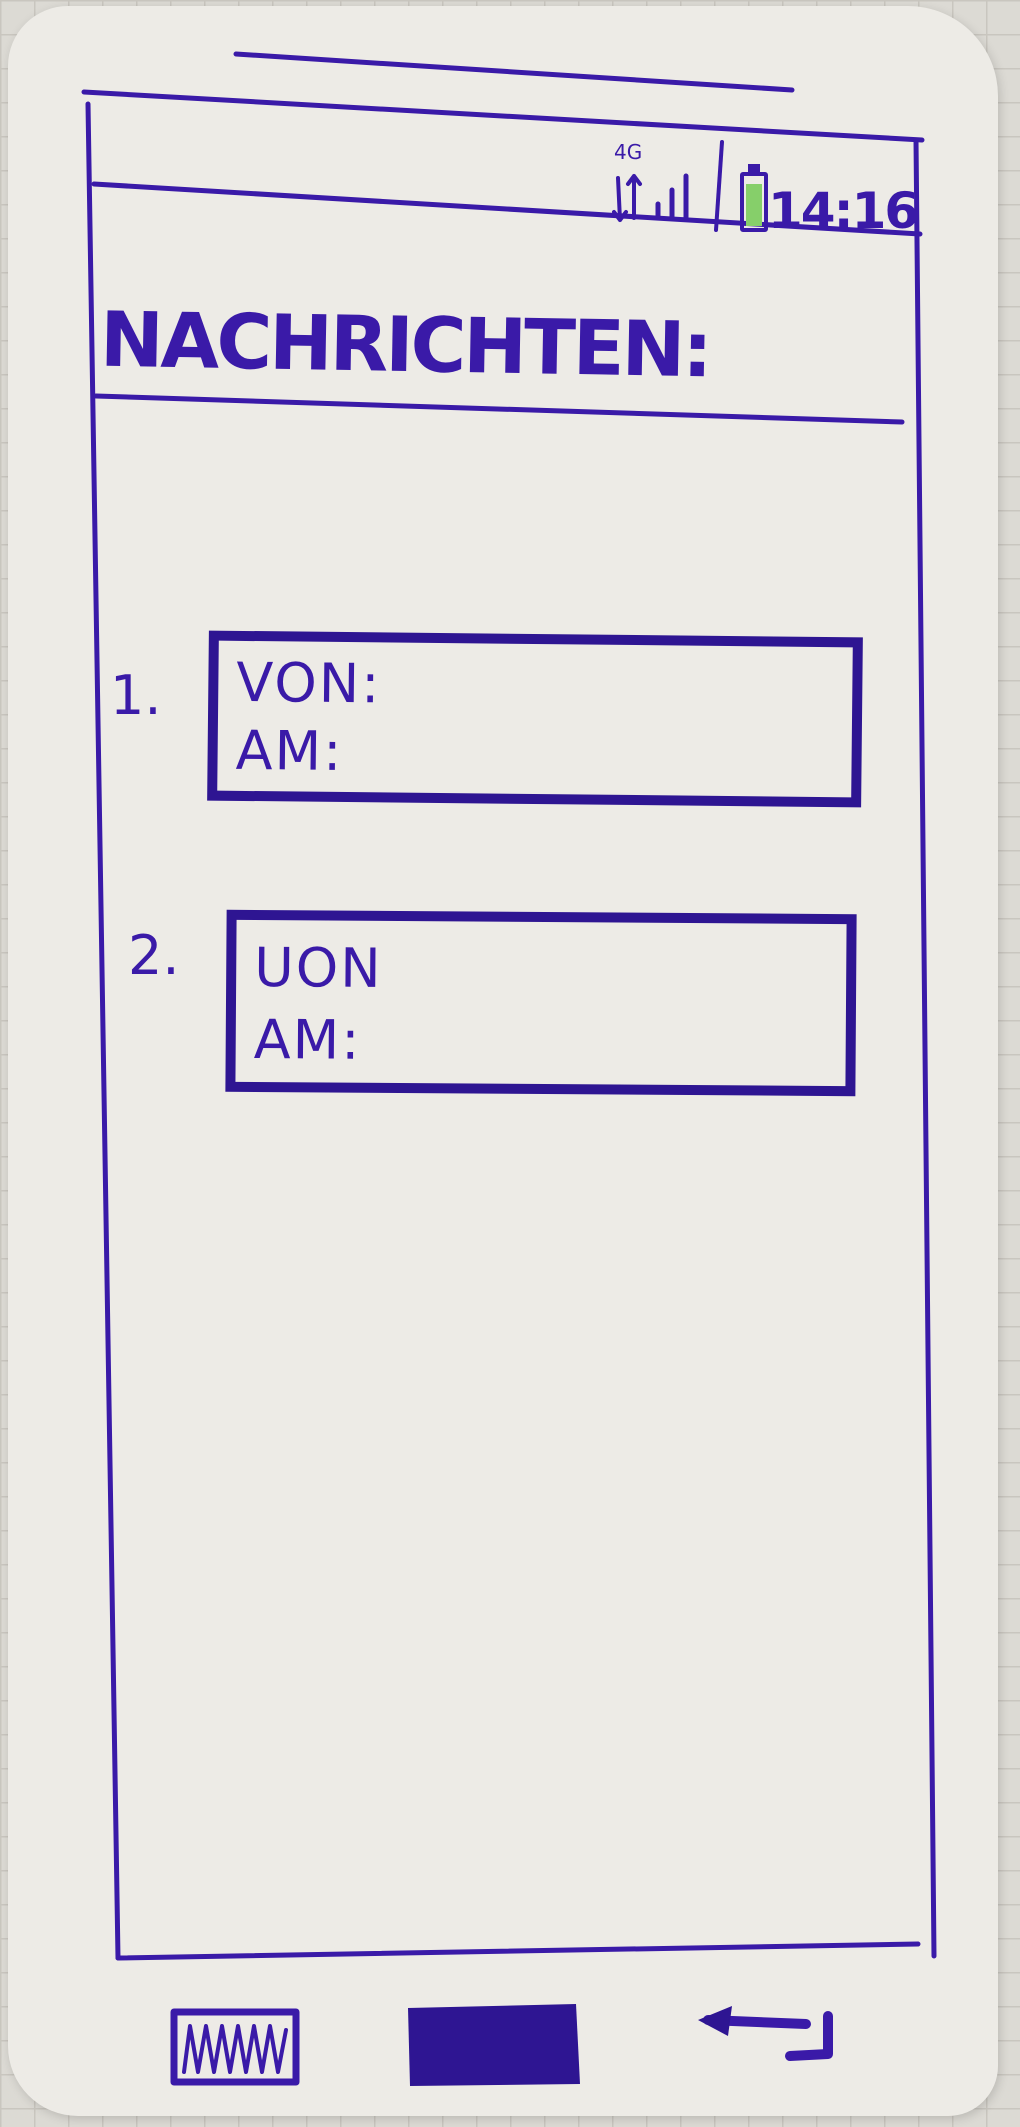  Describe the element at coordinates (541, 1003) in the screenshot. I see `message-item-2: UON AM:` at that location.